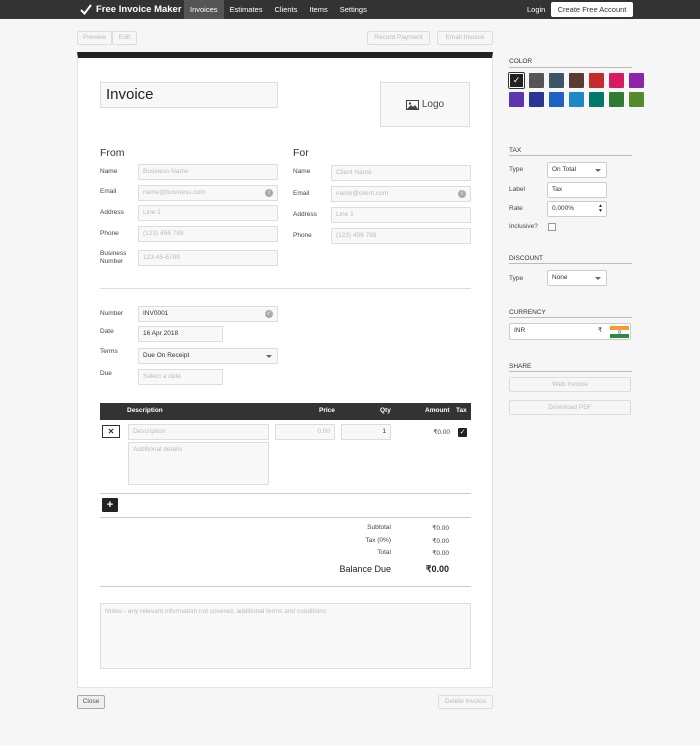 The image size is (700, 746). What do you see at coordinates (94, 38) in the screenshot?
I see `preview-button: Preview` at bounding box center [94, 38].